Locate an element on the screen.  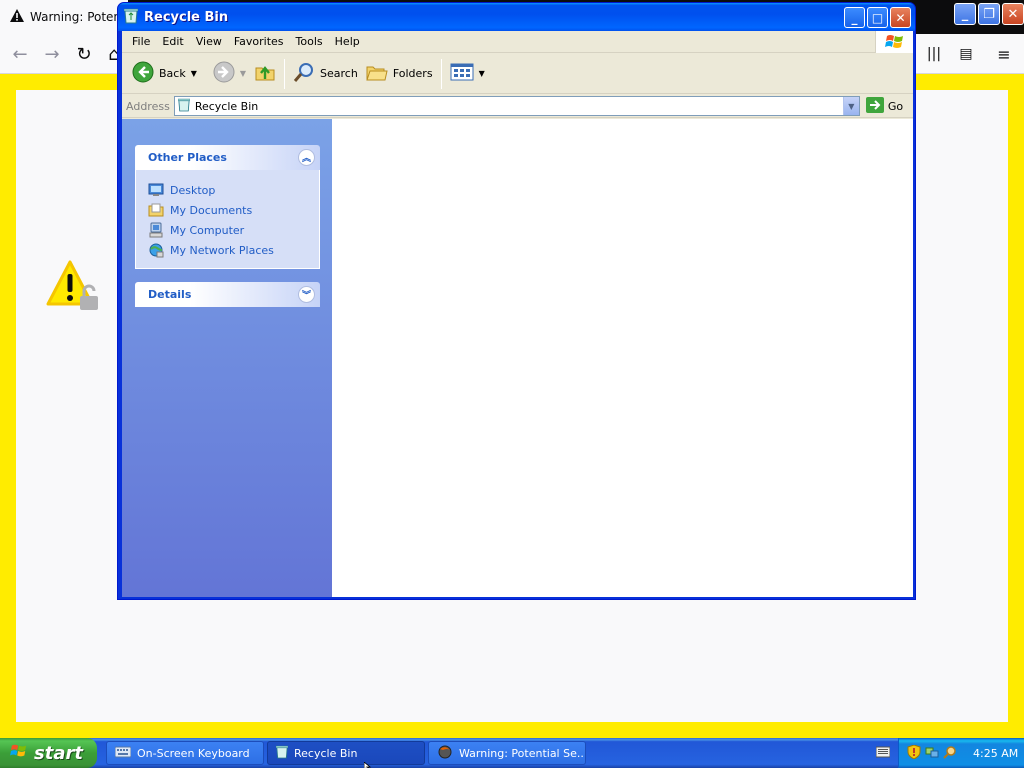
details-title: Details is located at coordinates (170, 294).